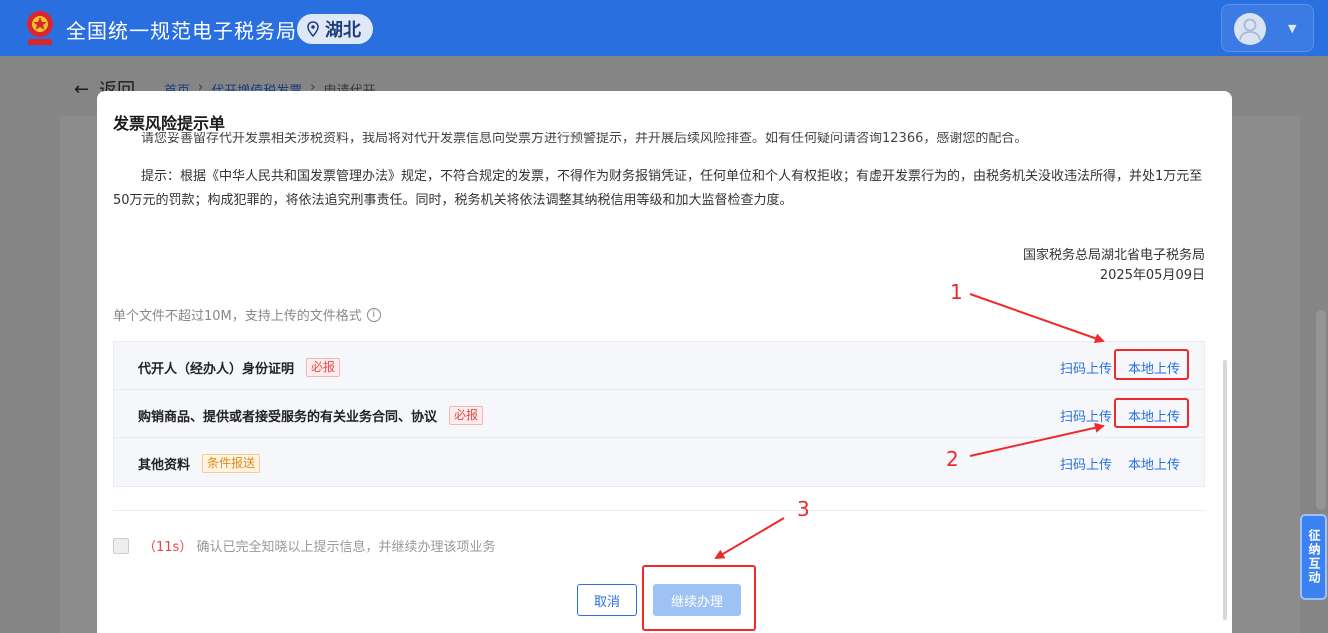  Describe the element at coordinates (1225, 490) in the screenshot. I see `dialog-scrollbar` at that location.